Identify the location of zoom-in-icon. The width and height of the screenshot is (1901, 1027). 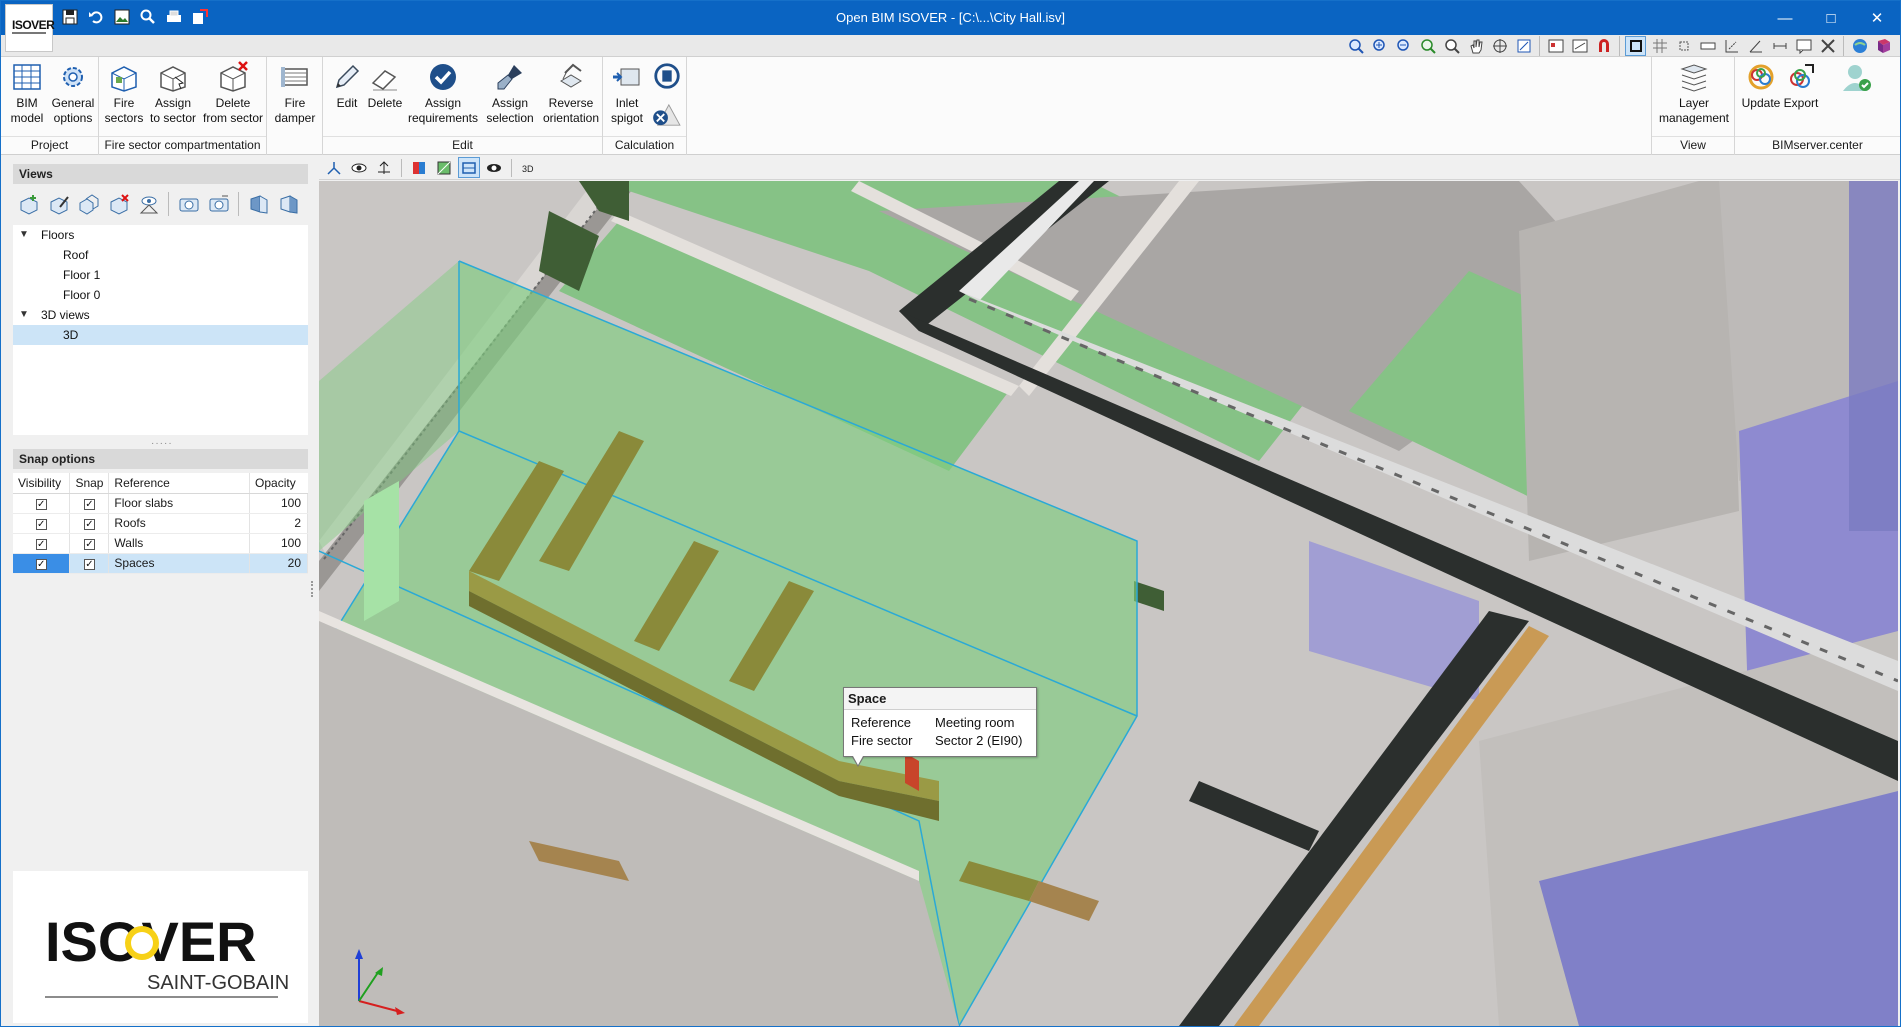
(1379, 46).